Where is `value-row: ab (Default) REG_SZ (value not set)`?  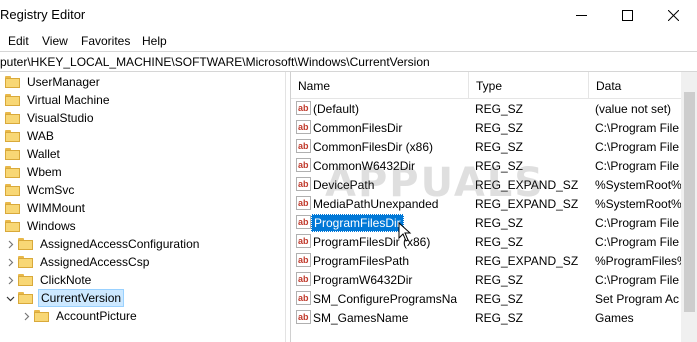 value-row: ab (Default) REG_SZ (value not set) is located at coordinates (494, 108).